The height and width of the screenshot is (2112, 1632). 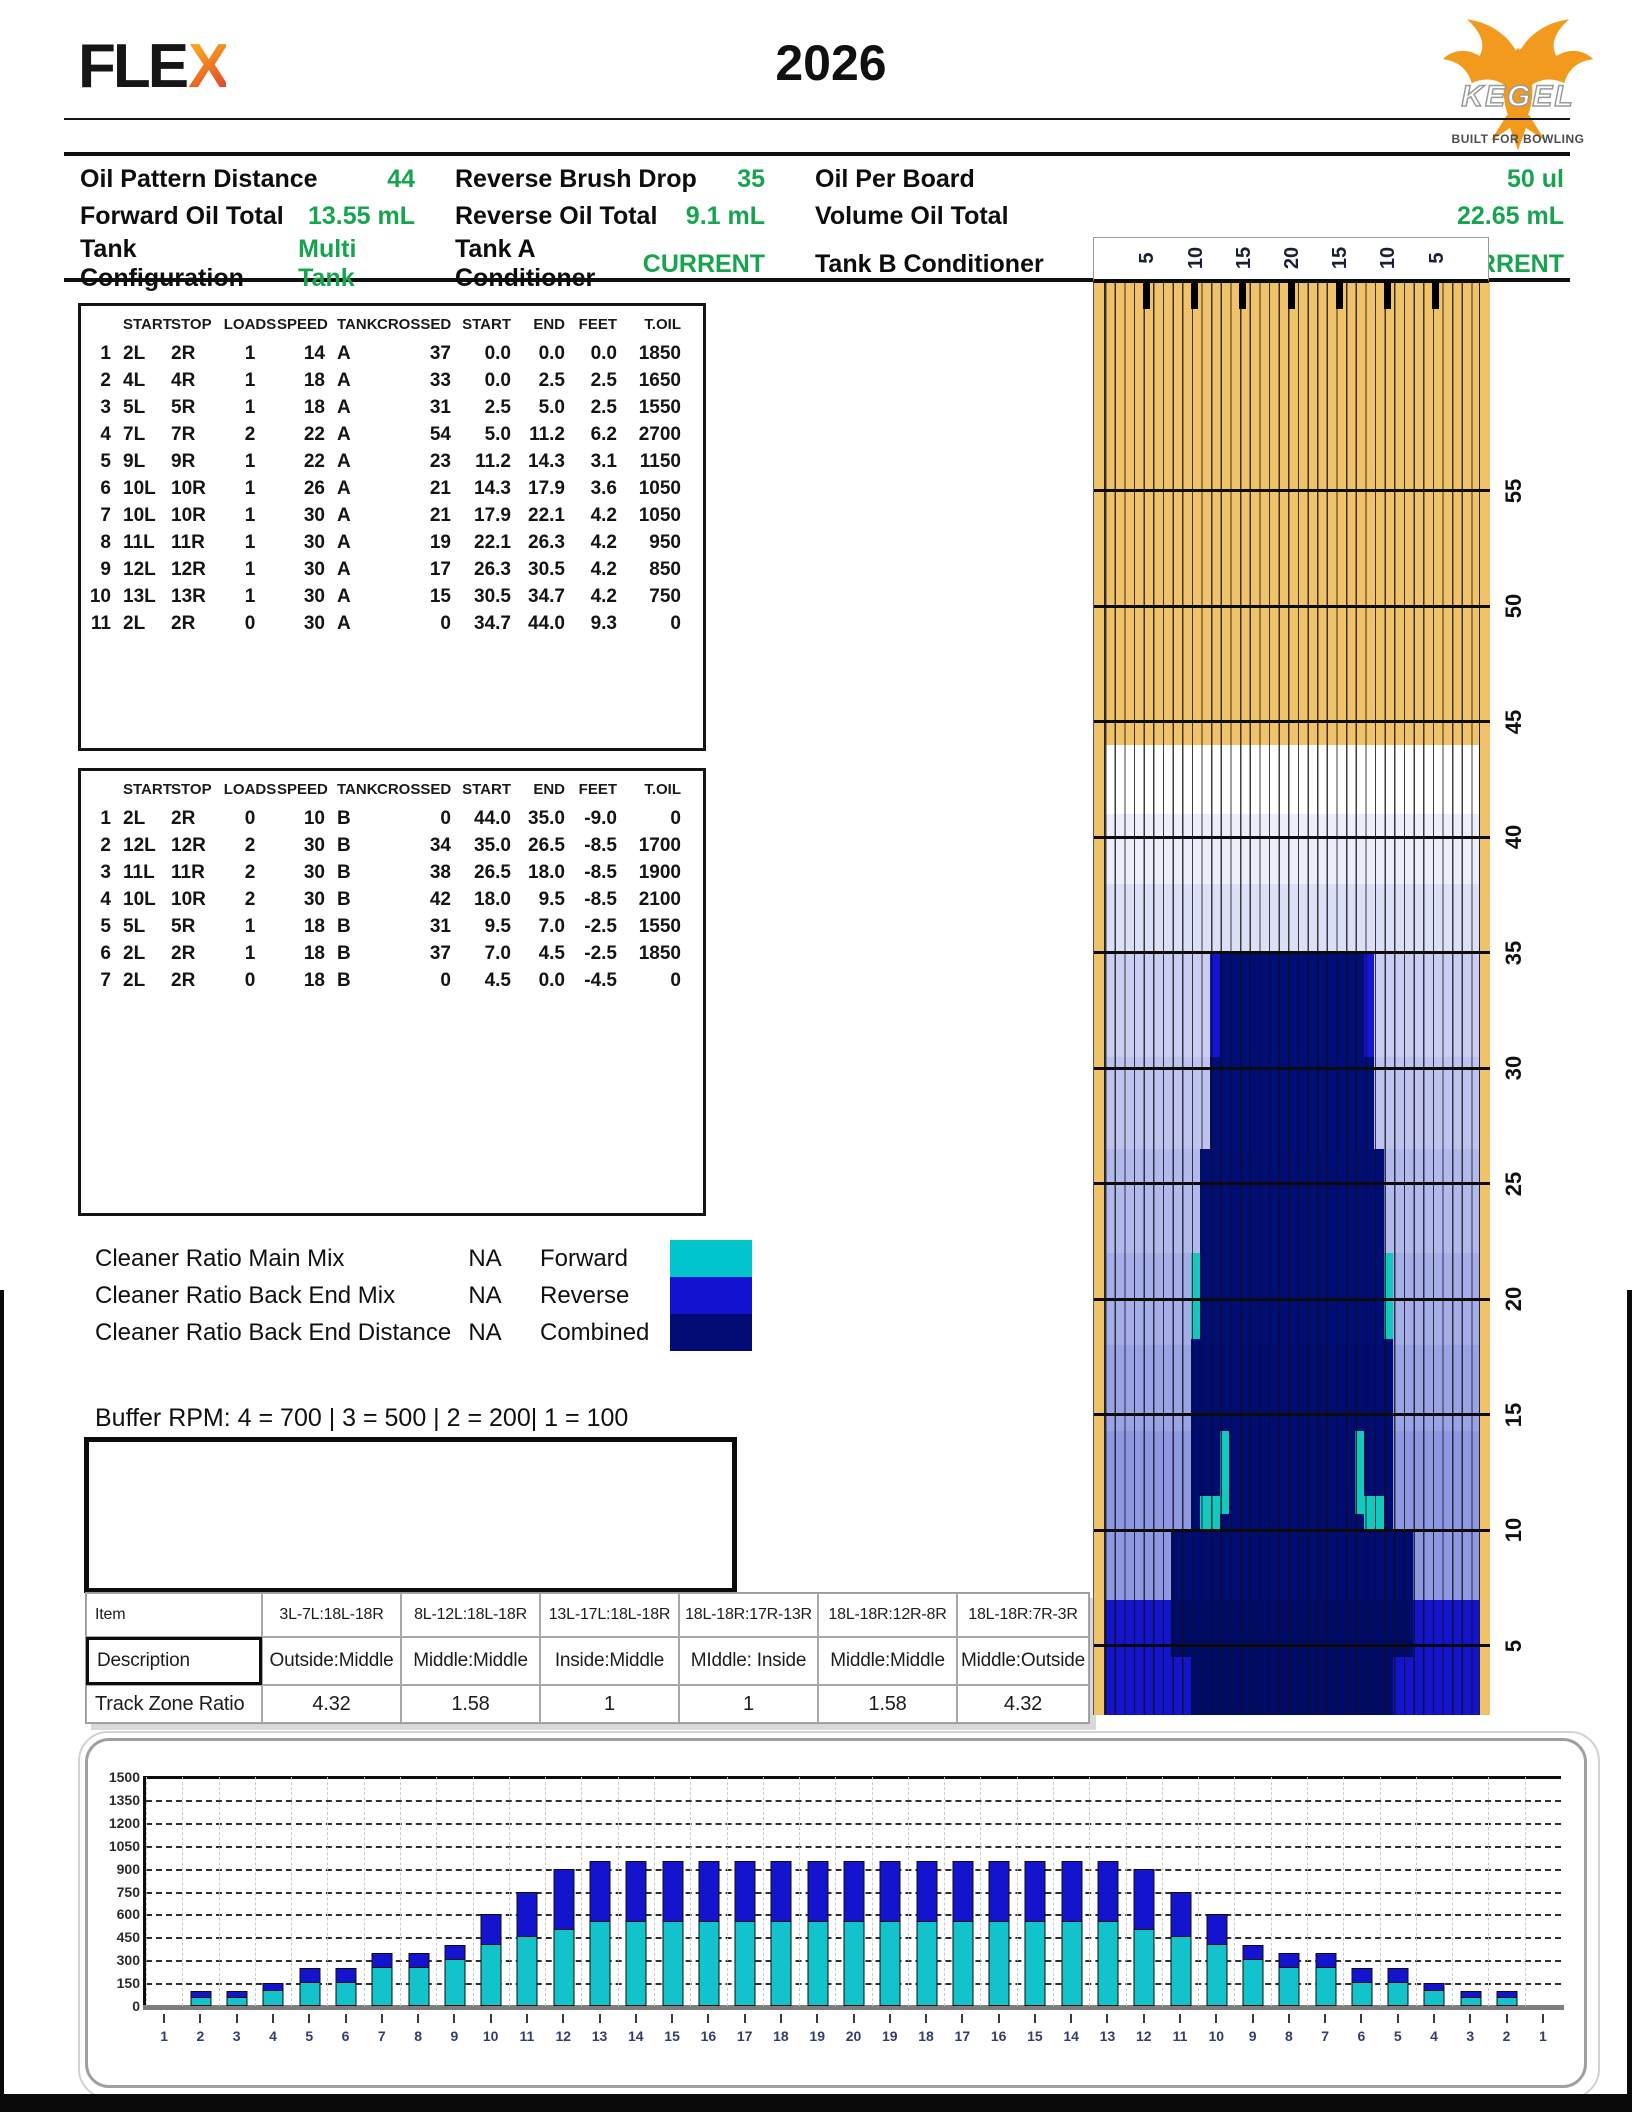 I want to click on forward-pass-row: 6 10L 10R 1 26 A 21 14.3 17.9 3.6 1050, so click(x=390, y=488).